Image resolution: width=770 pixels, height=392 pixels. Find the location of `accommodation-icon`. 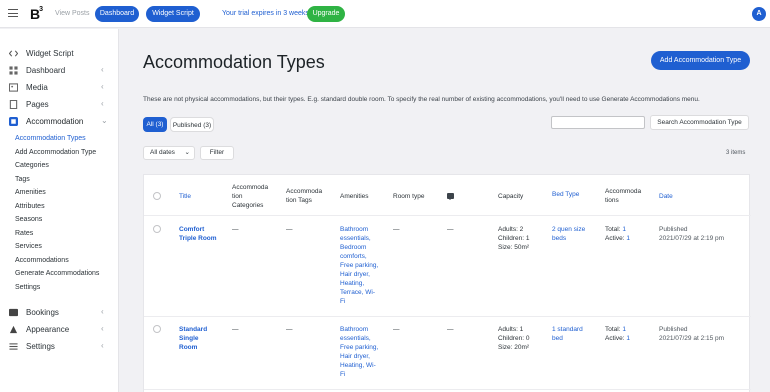

accommodation-icon is located at coordinates (13, 121).